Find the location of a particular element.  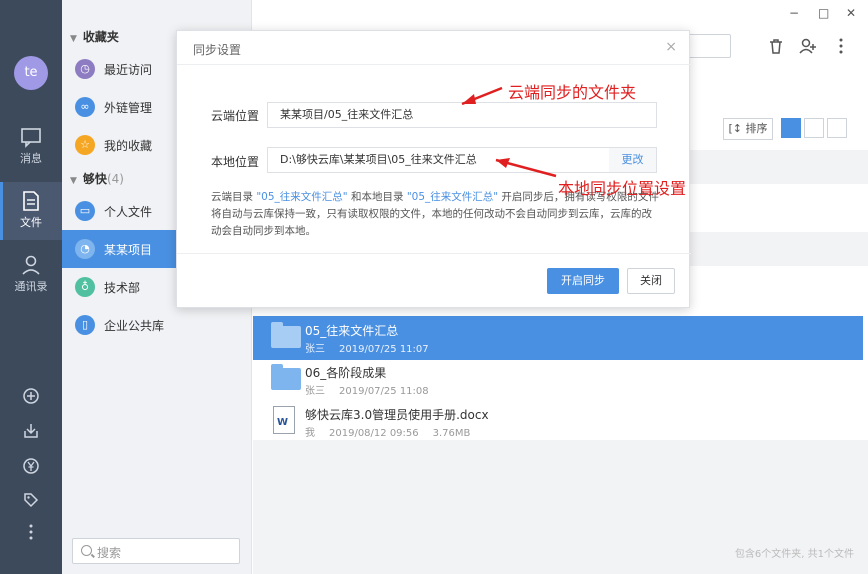

star-icon: ☆ is located at coordinates (85, 145).